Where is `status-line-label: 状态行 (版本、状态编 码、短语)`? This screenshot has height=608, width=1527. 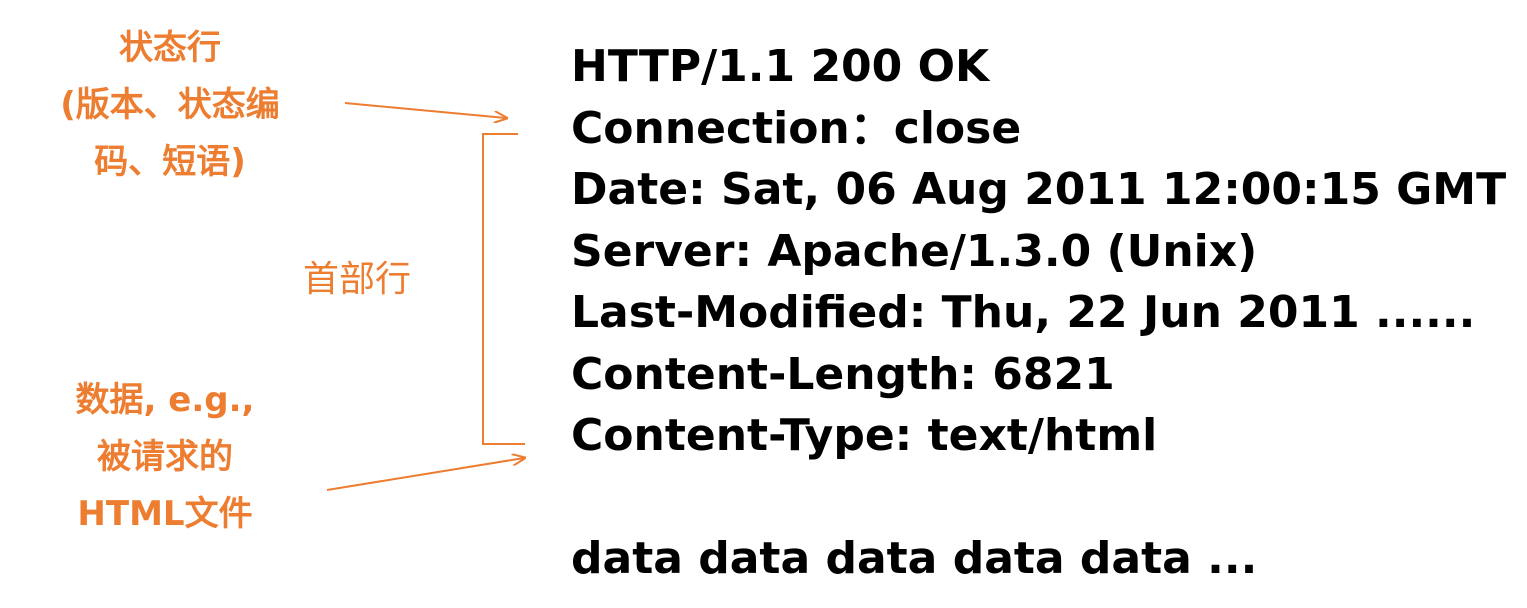
status-line-label: 状态行 (版本、状态编 码、短语) is located at coordinates (170, 105).